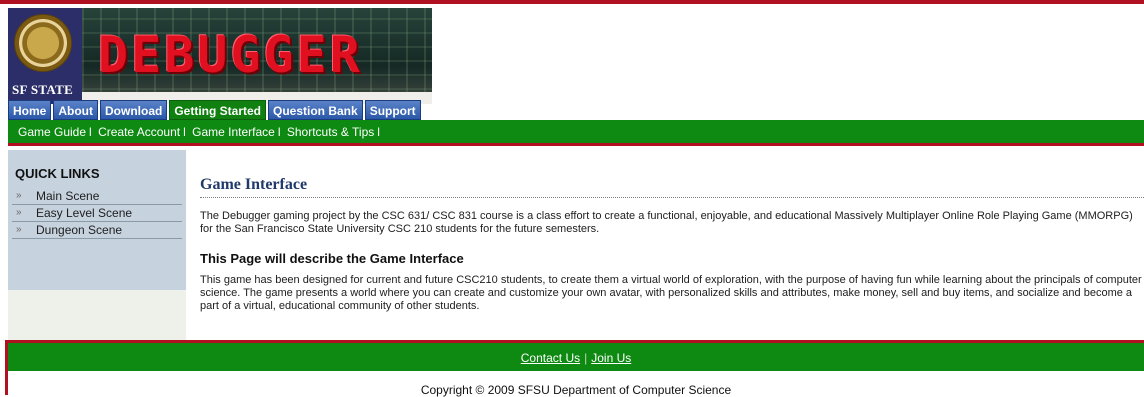 This screenshot has height=397, width=1144. I want to click on tab-home: Home, so click(30, 110).